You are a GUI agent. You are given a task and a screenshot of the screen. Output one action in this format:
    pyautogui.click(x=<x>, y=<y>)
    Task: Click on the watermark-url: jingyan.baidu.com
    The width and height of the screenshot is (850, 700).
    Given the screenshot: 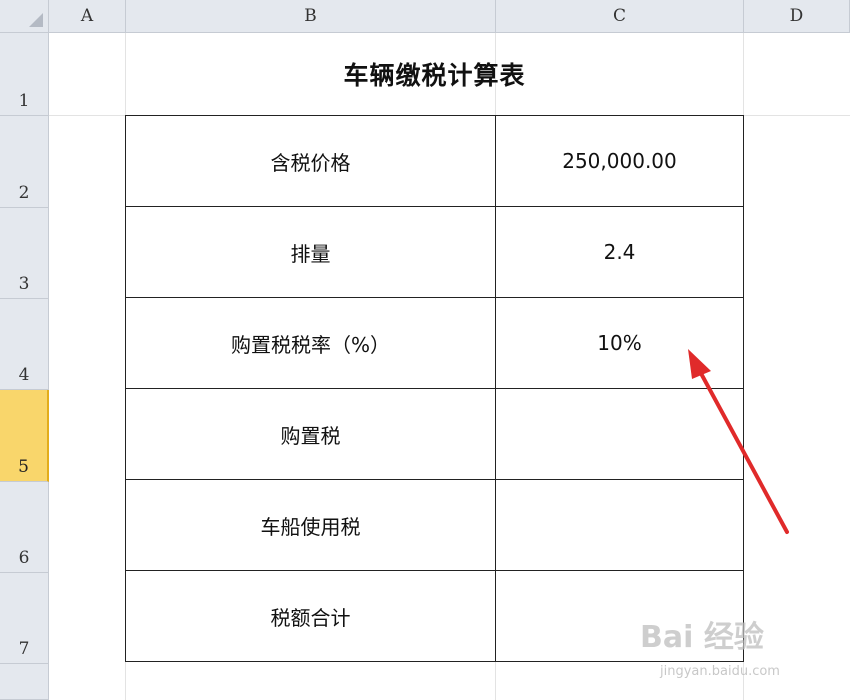 What is the action you would take?
    pyautogui.click(x=720, y=671)
    